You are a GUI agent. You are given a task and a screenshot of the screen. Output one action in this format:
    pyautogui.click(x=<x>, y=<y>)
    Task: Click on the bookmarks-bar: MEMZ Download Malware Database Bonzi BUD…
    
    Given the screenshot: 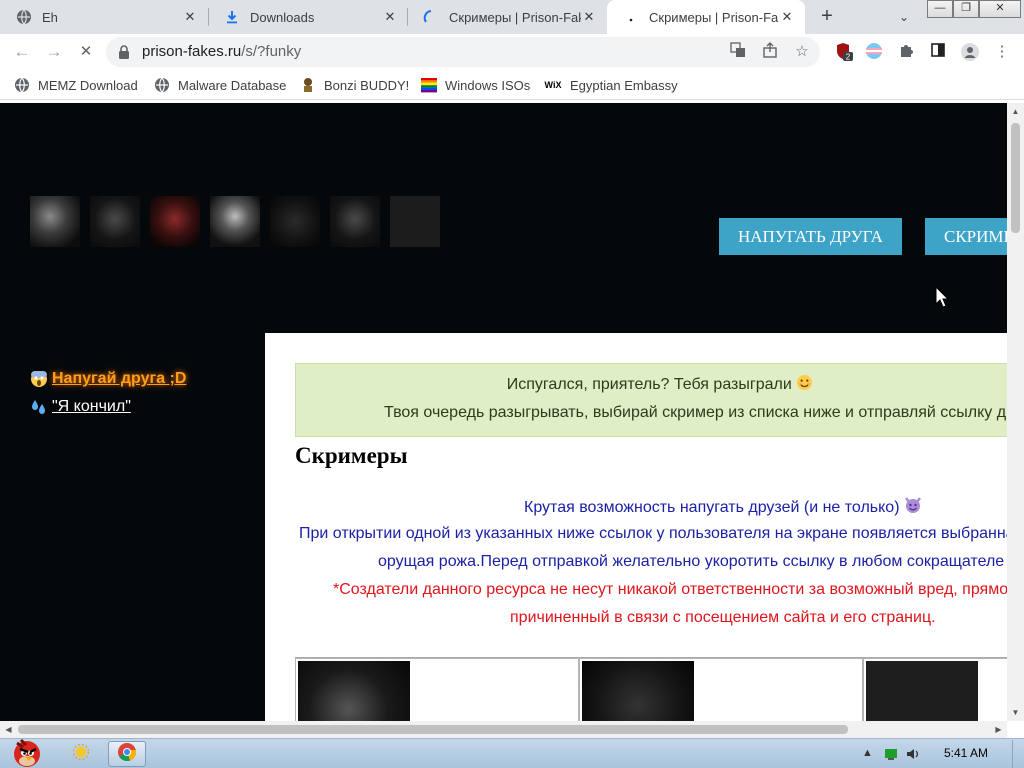 What is the action you would take?
    pyautogui.click(x=512, y=85)
    